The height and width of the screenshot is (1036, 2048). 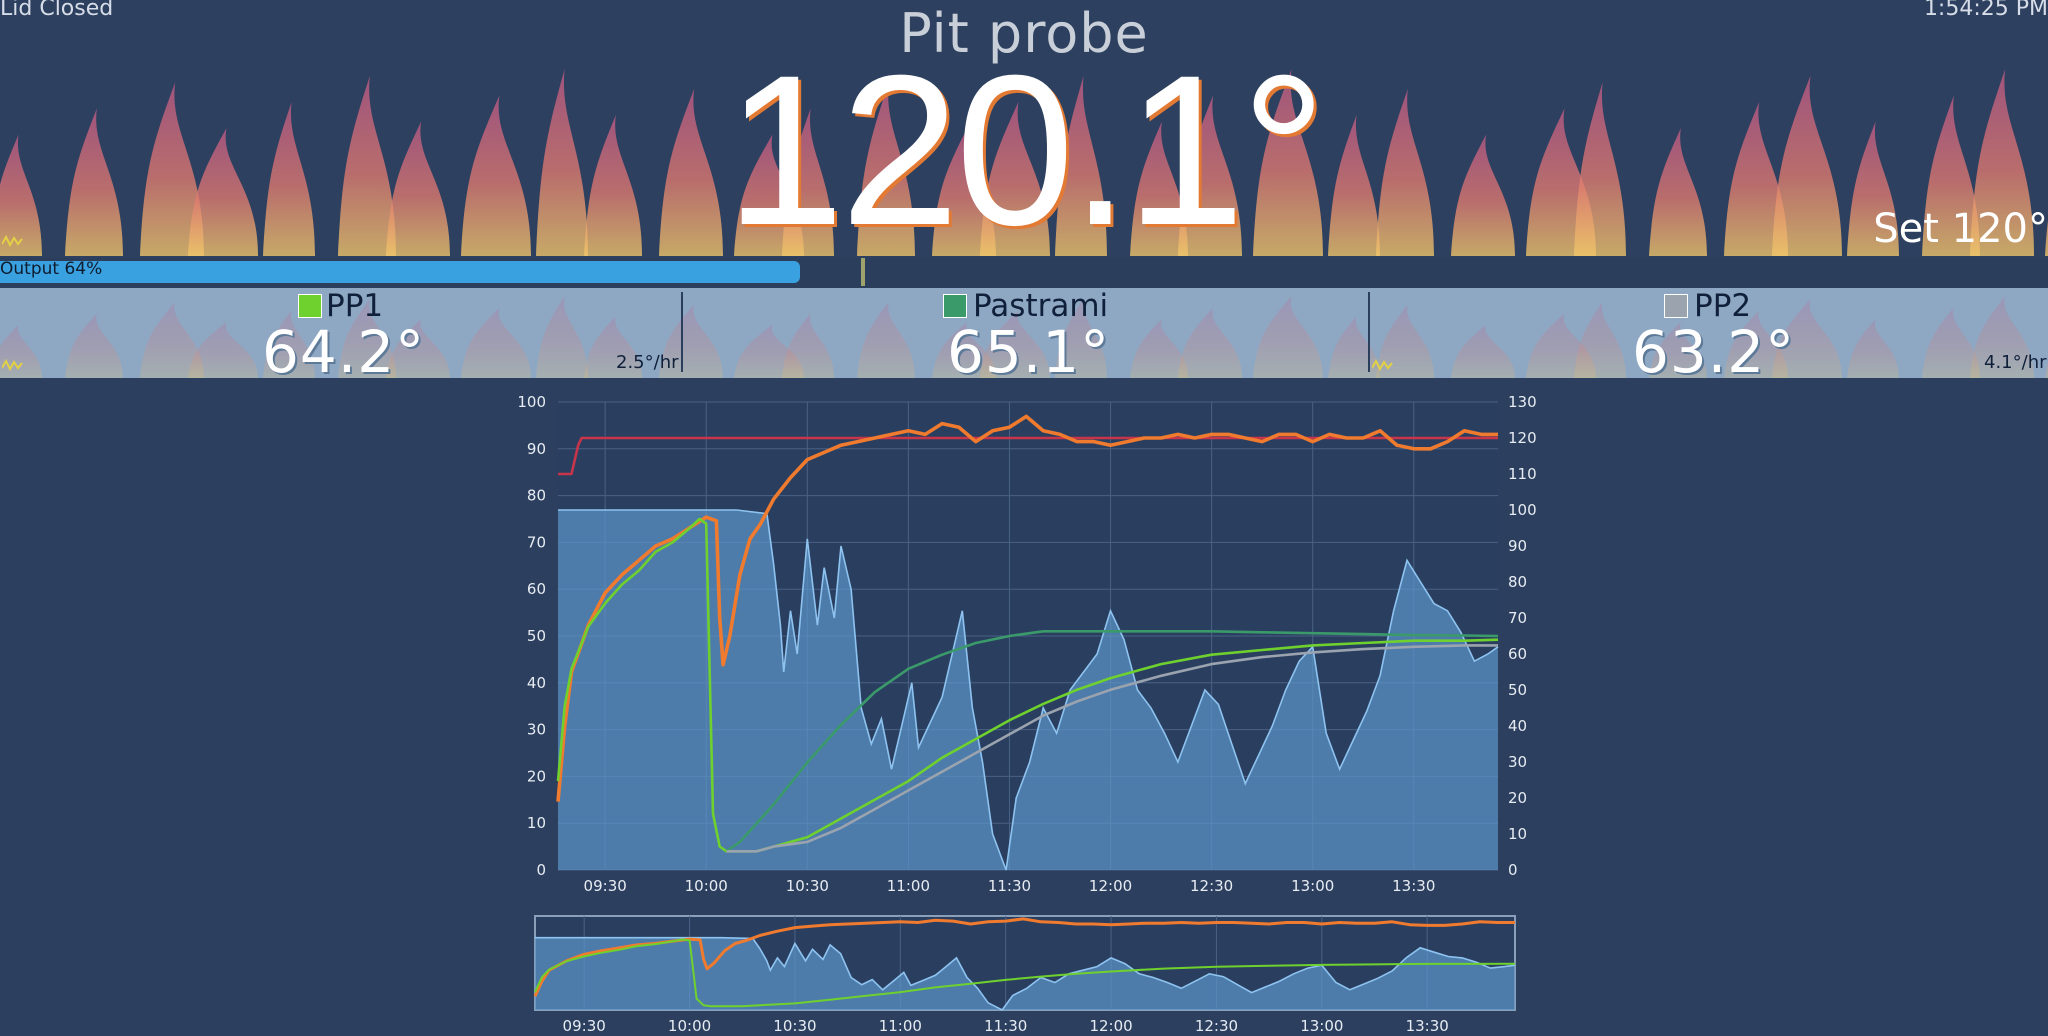 What do you see at coordinates (536, 496) in the screenshot?
I see `left-axis-tick-label: 80` at bounding box center [536, 496].